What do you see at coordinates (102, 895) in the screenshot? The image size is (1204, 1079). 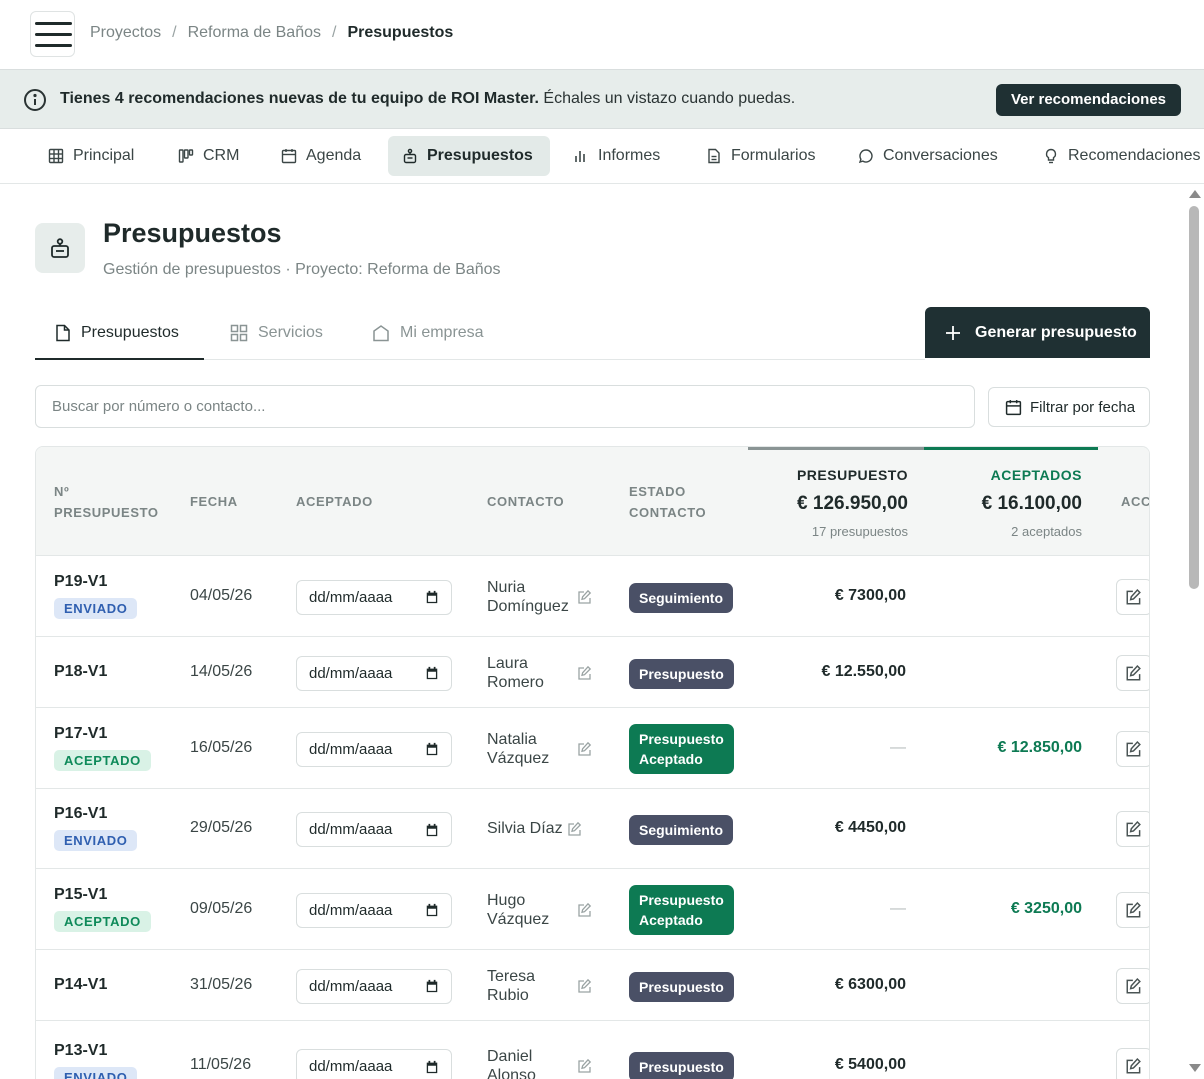 I see `budget-id: P15-V1` at bounding box center [102, 895].